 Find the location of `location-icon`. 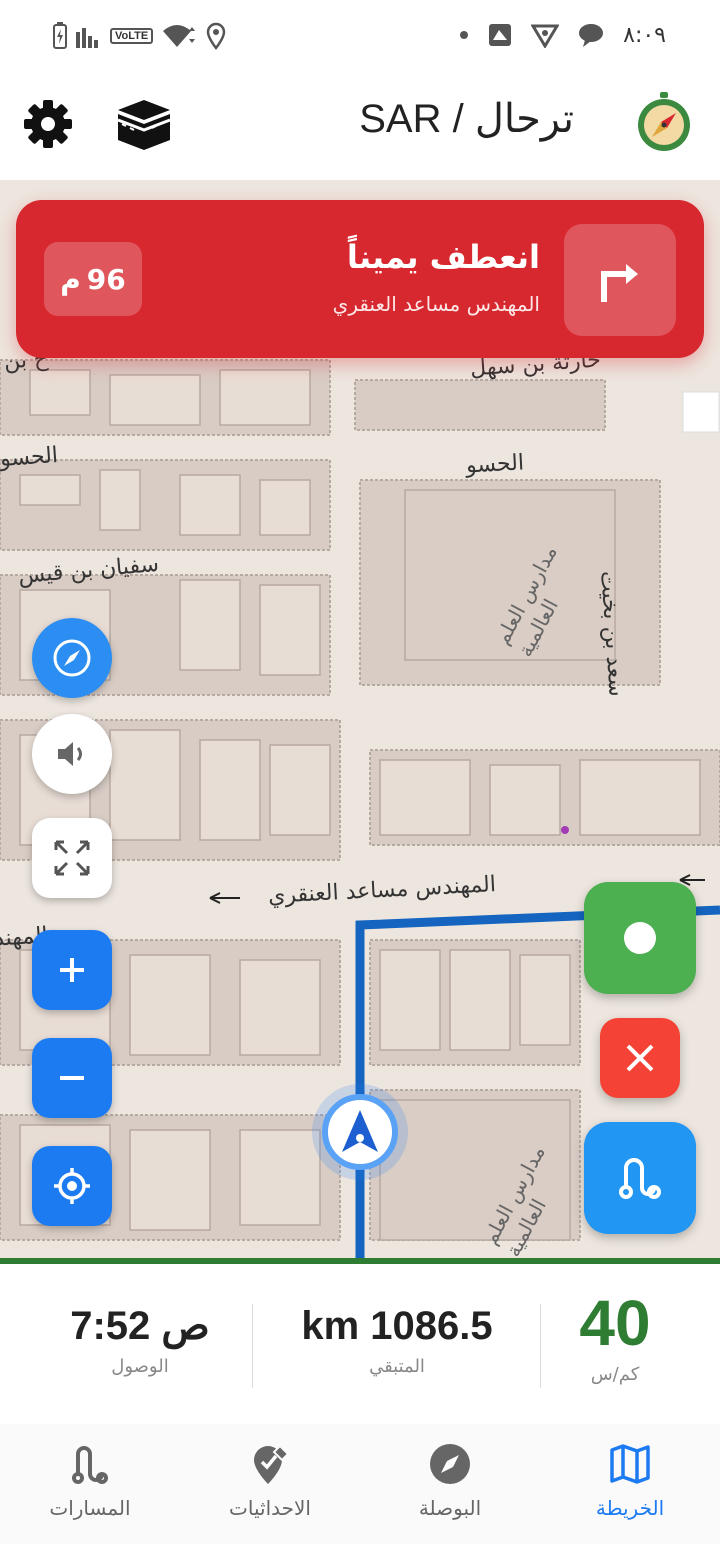

location-icon is located at coordinates (216, 36).